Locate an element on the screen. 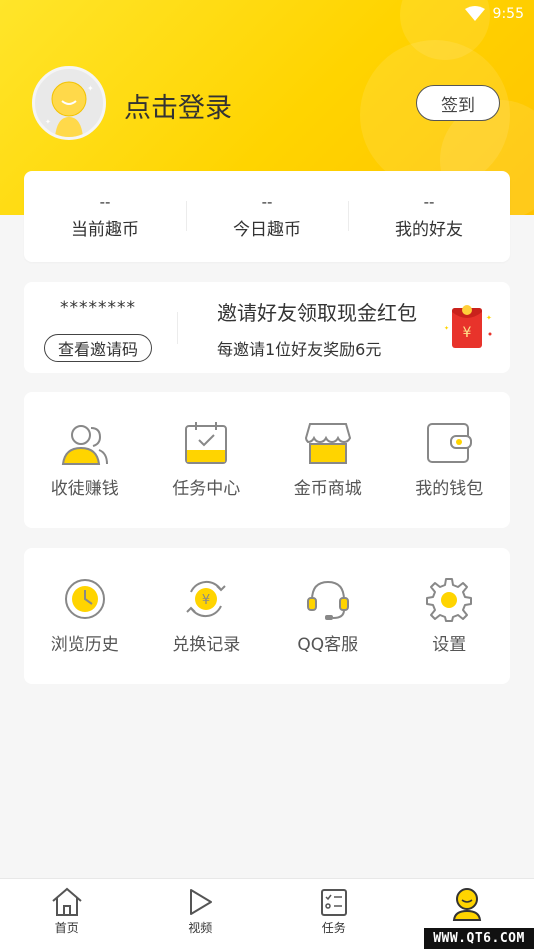 Image resolution: width=534 pixels, height=950 pixels. menu-item-task-center: 任务中心 is located at coordinates (207, 460).